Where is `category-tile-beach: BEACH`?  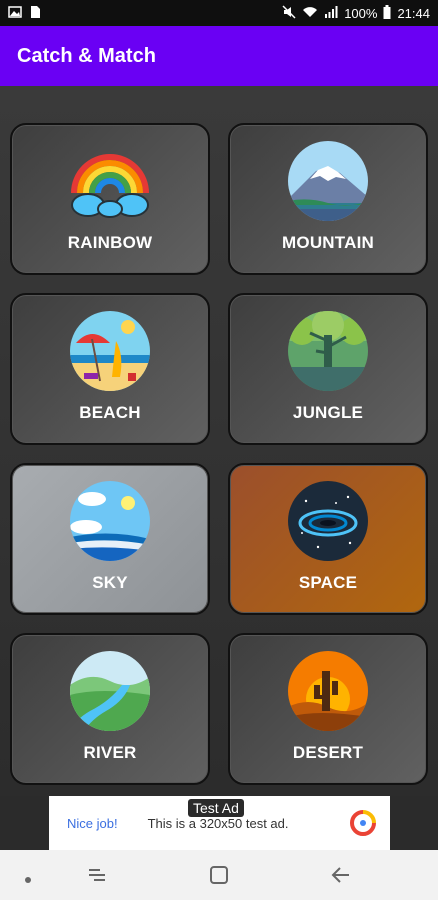 category-tile-beach: BEACH is located at coordinates (110, 369).